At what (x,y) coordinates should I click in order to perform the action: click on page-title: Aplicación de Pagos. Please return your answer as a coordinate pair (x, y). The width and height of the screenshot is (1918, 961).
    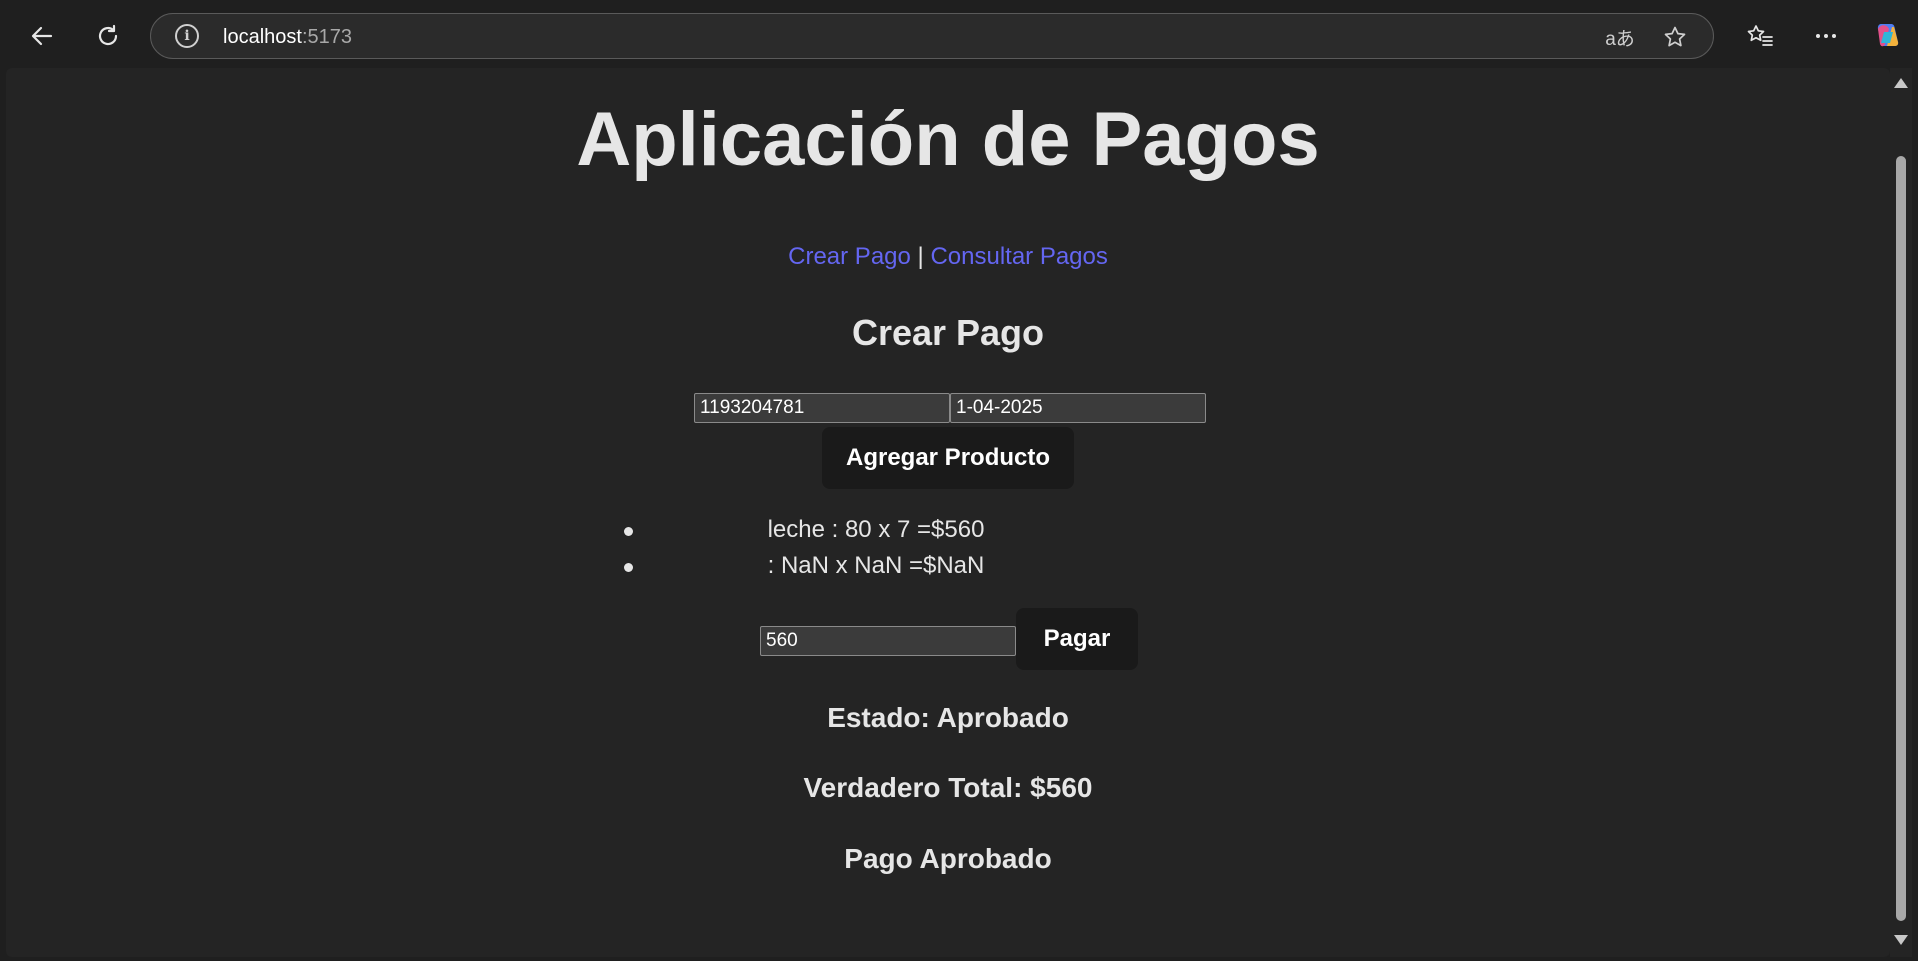
    Looking at the image, I should click on (948, 139).